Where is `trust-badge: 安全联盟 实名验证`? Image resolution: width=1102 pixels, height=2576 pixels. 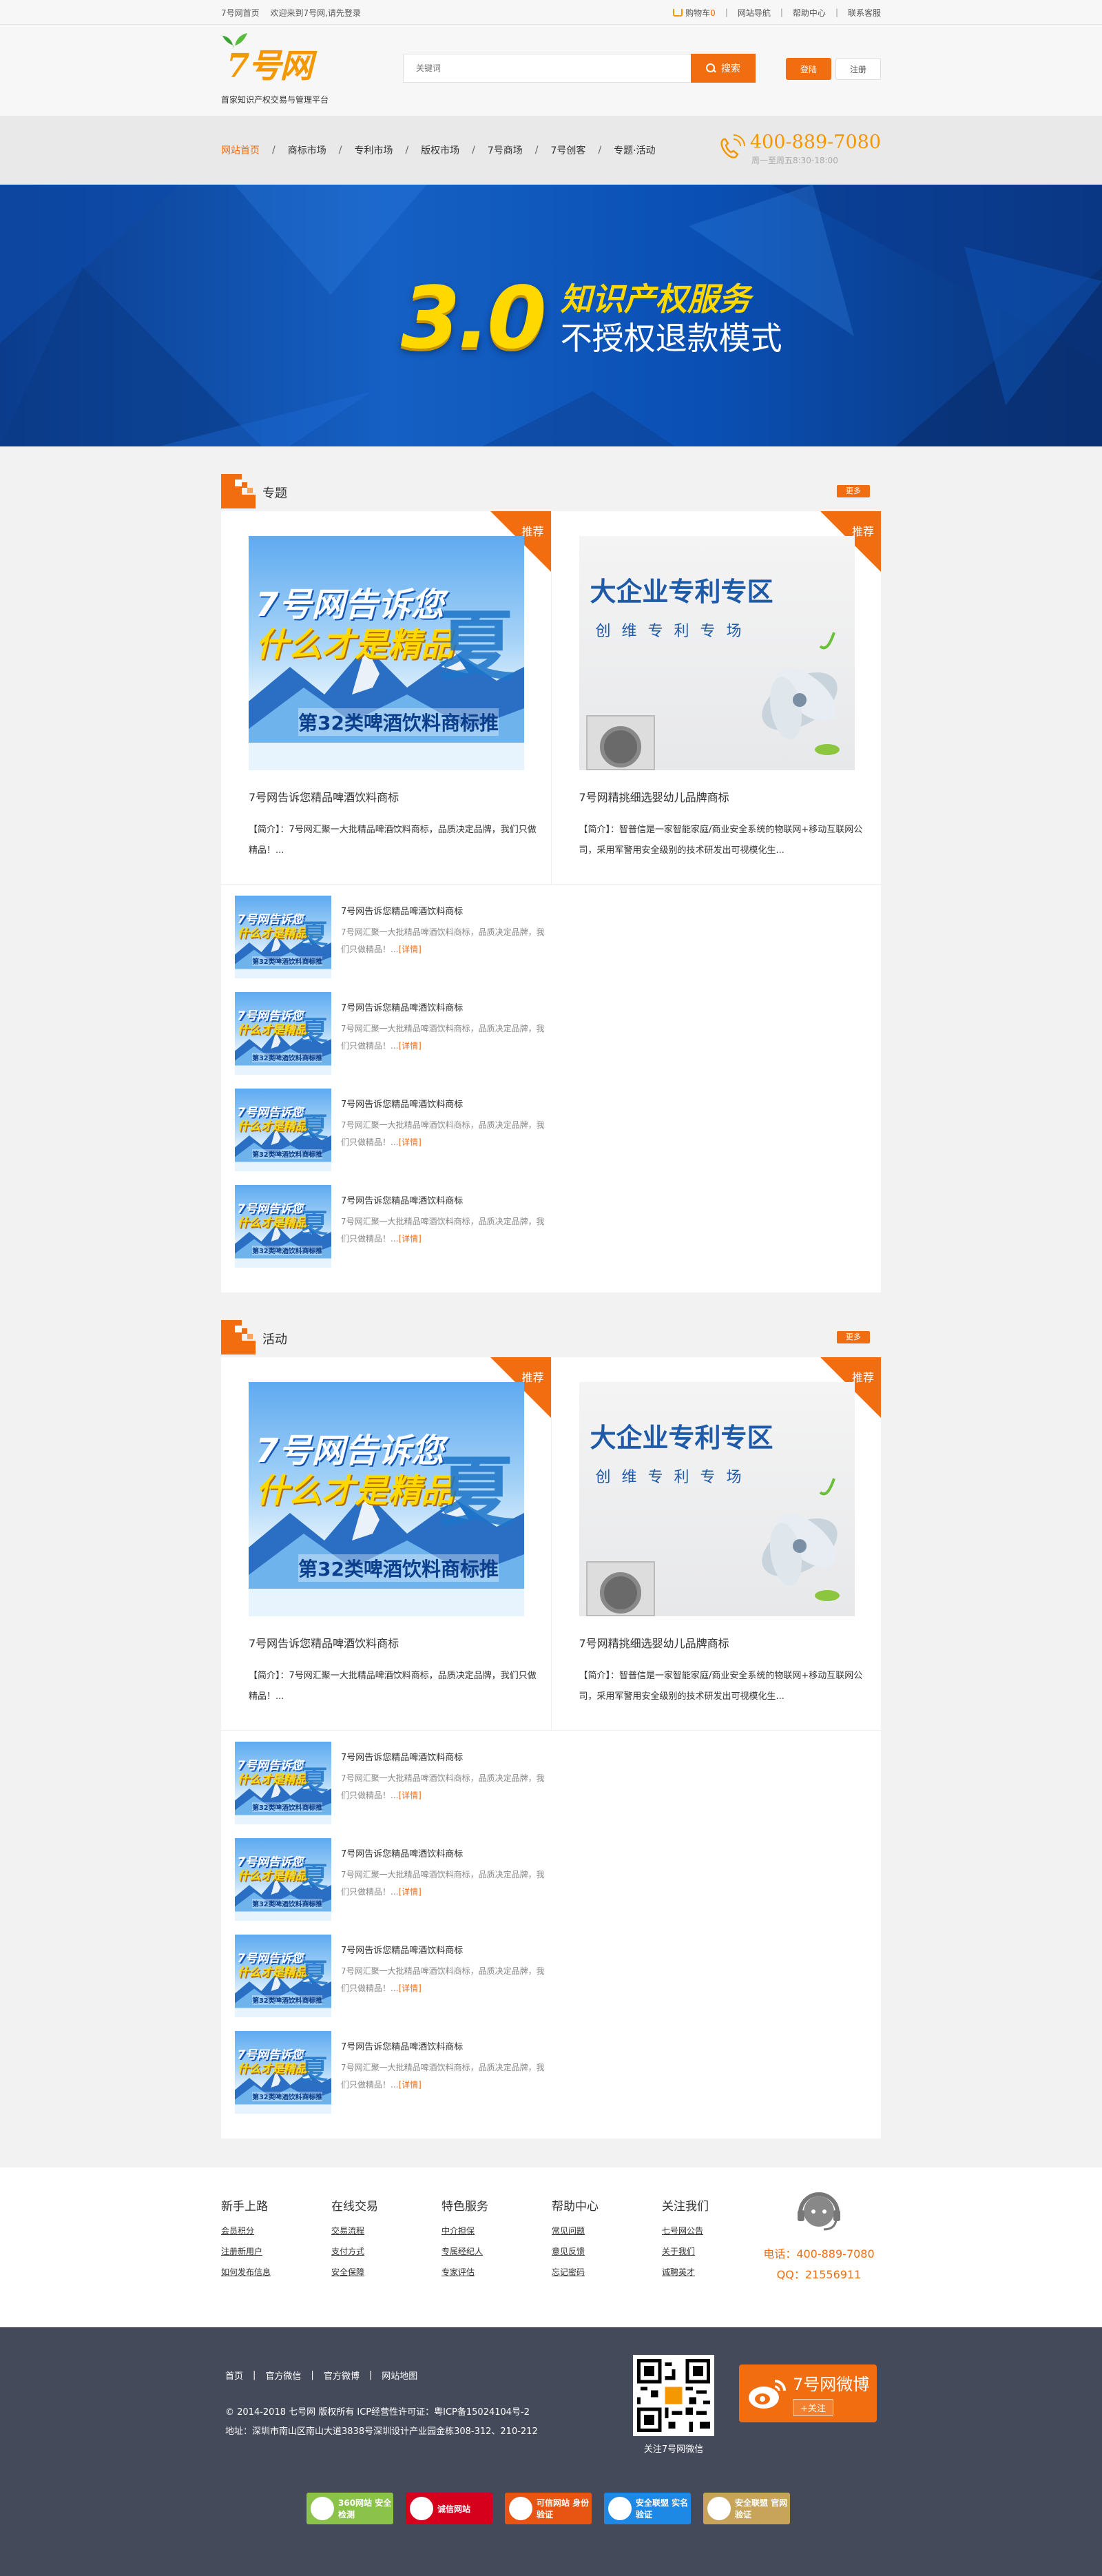
trust-badge: 安全联盟 实名验证 is located at coordinates (647, 2508).